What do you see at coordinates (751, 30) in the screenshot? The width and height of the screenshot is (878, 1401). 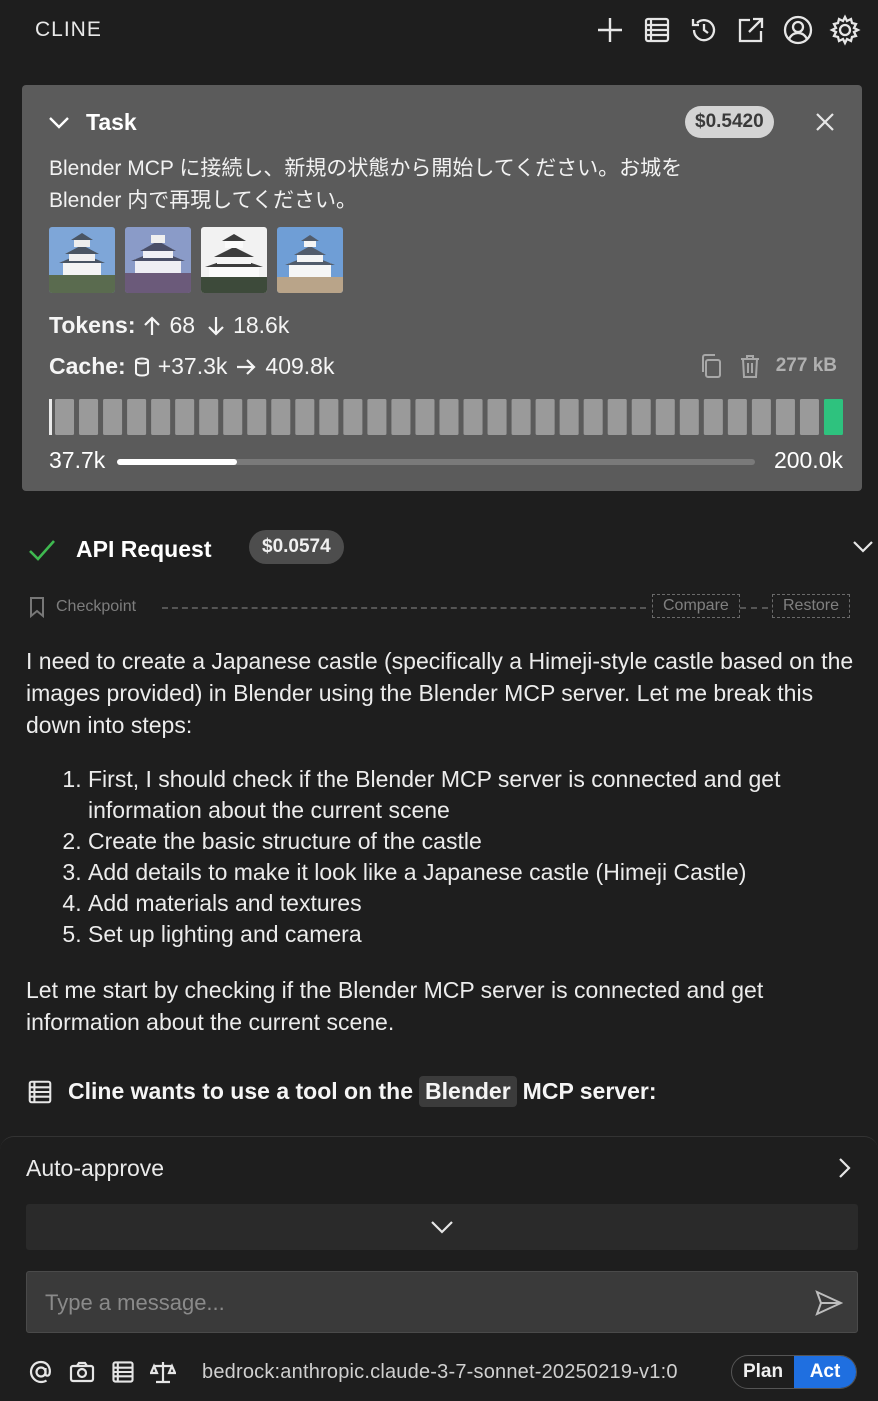 I see `popout-icon` at bounding box center [751, 30].